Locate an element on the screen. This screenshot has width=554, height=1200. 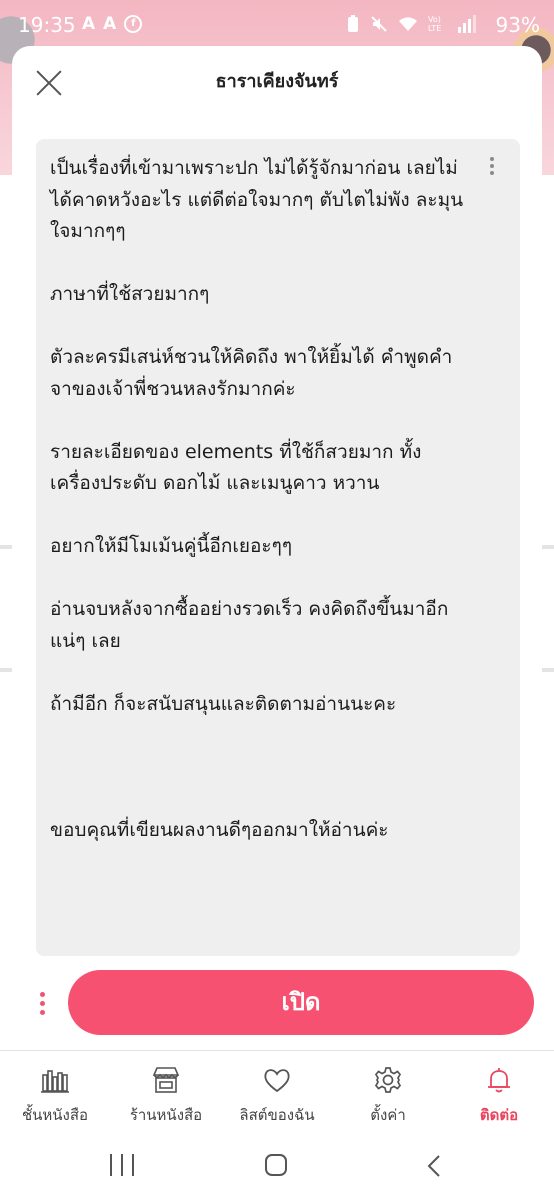
review-paragraph: ถ้ามีอีก ก็จะสนับสนุนและติดตามอ่านนะคะ is located at coordinates (223, 703).